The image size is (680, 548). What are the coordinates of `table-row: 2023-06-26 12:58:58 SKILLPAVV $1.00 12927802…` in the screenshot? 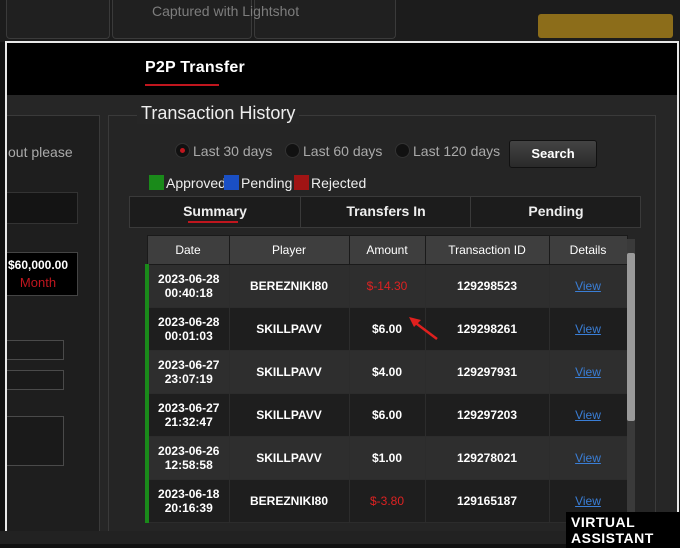 It's located at (386, 458).